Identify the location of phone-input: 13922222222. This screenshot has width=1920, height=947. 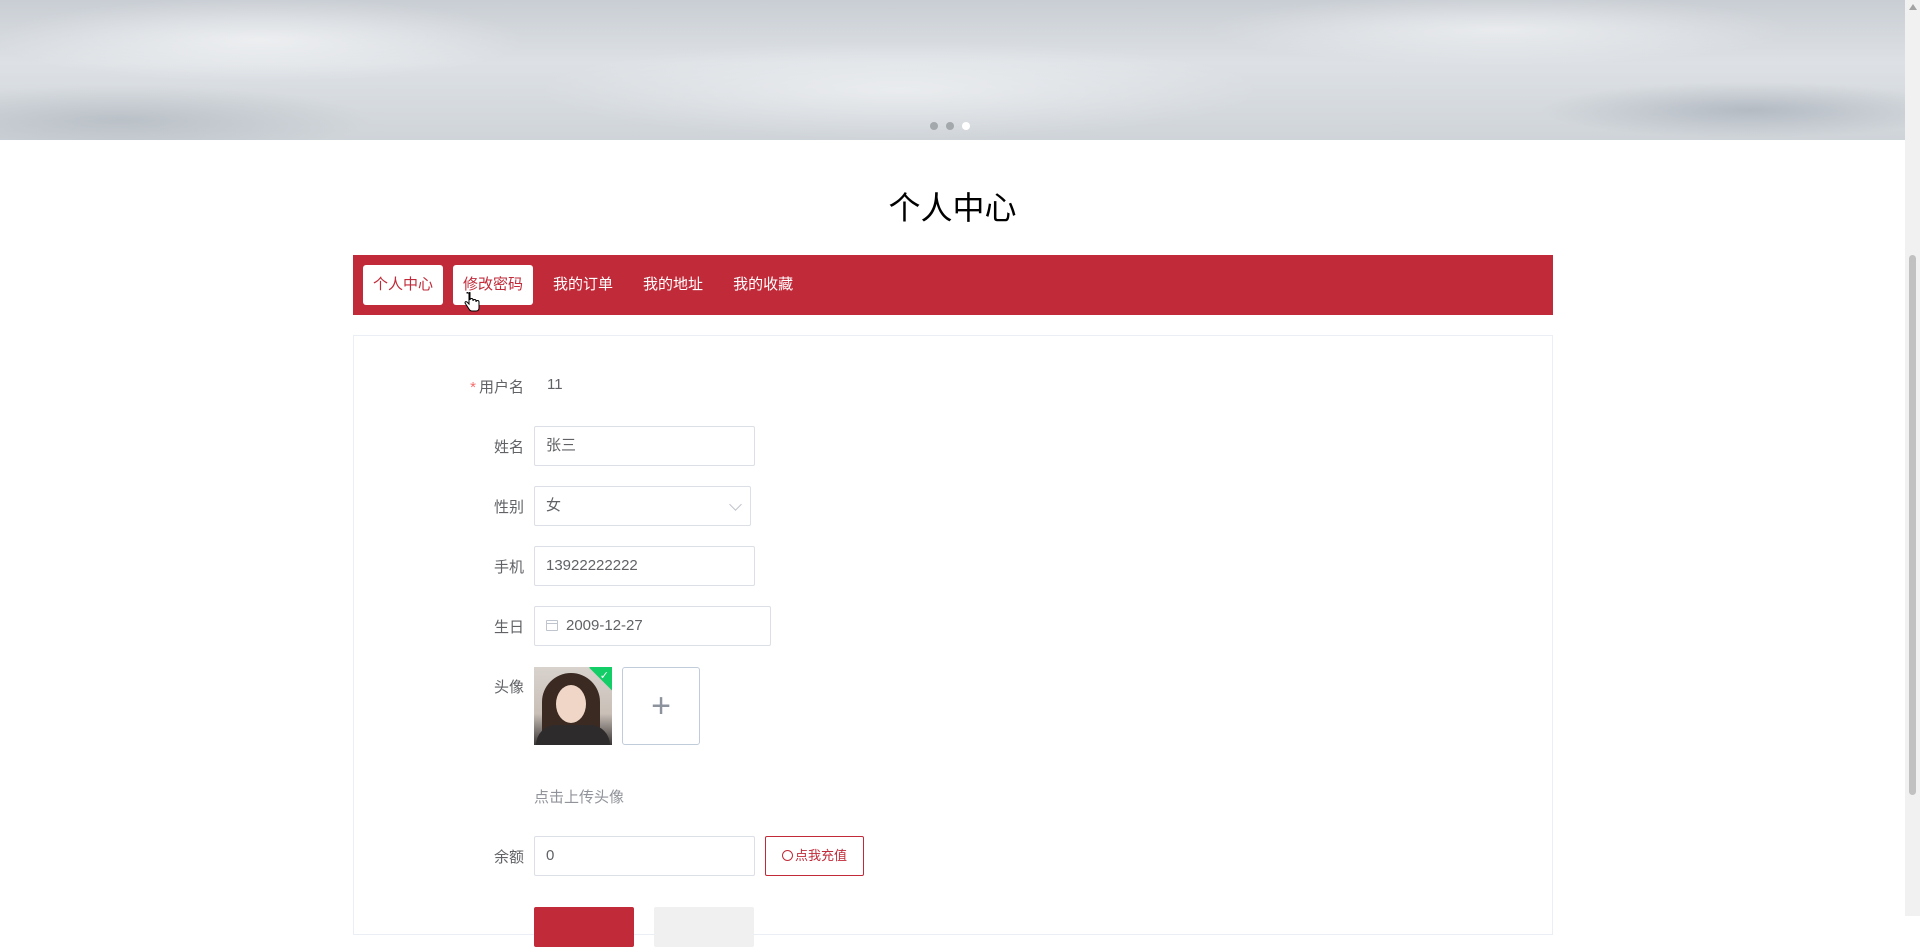
(644, 566).